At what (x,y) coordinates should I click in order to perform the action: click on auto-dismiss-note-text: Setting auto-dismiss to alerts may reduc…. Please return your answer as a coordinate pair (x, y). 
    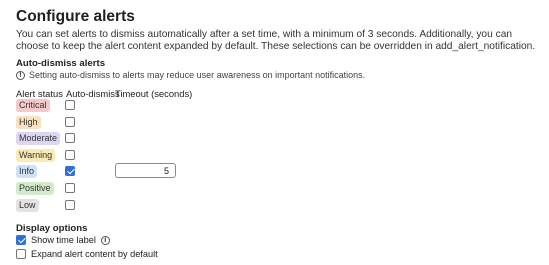
    Looking at the image, I should click on (197, 75).